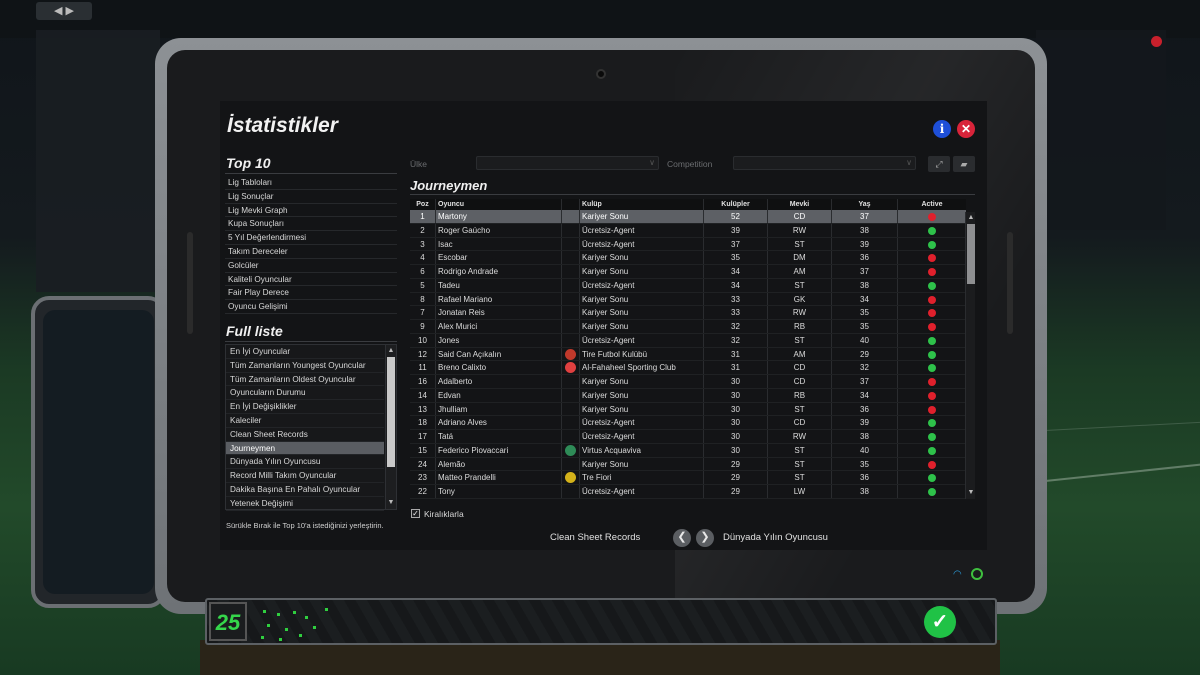  Describe the element at coordinates (499, 204) in the screenshot. I see `header-oyuncu: Oyuncu` at that location.